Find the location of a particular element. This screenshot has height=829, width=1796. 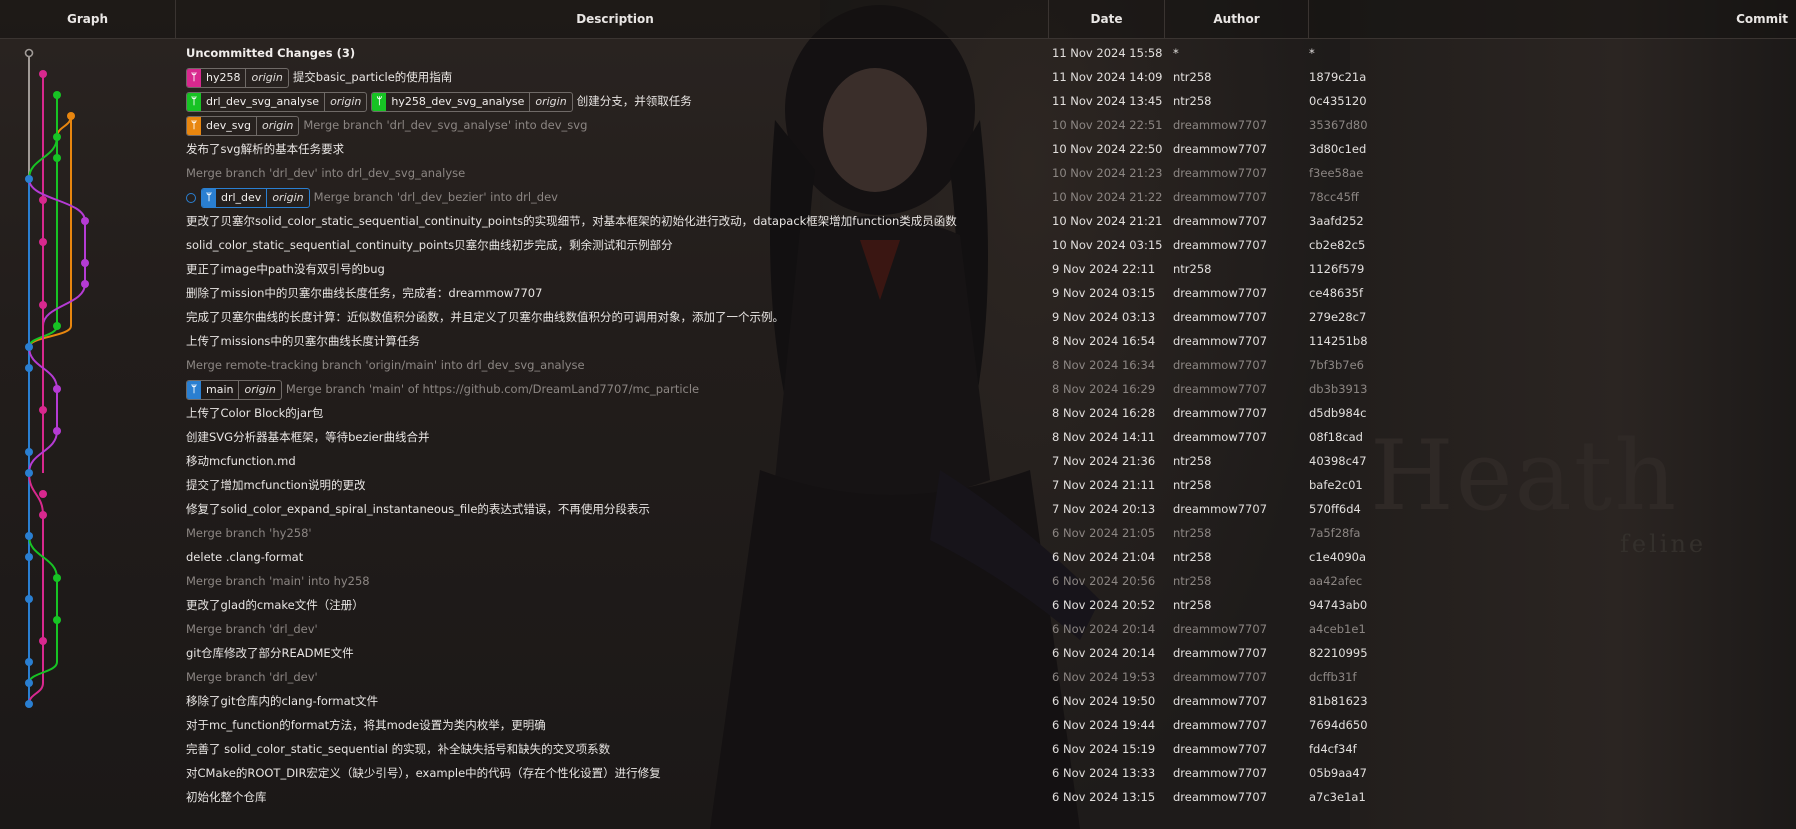

commit-date: 6 Nov 2024 19:50 is located at coordinates (1104, 701).